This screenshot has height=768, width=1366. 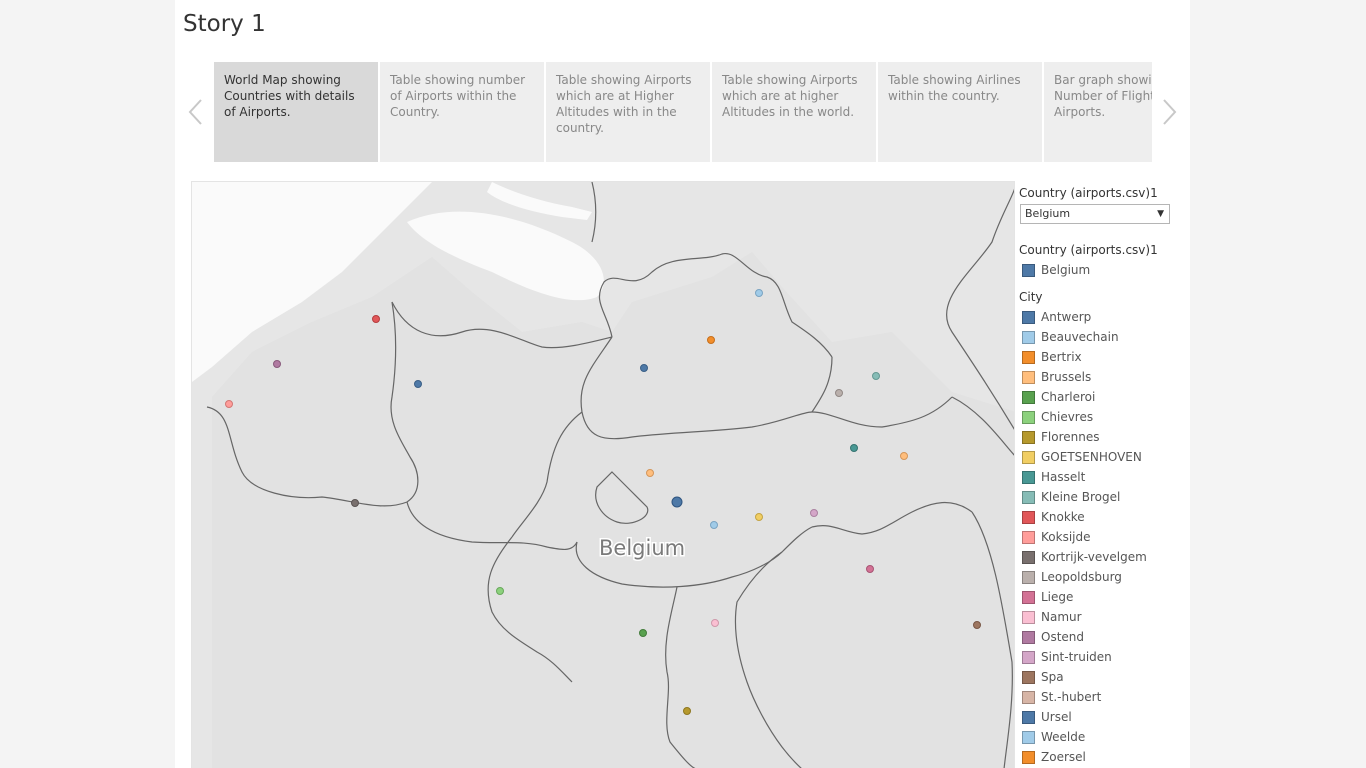 I want to click on legend-label: Florennes, so click(x=1070, y=437).